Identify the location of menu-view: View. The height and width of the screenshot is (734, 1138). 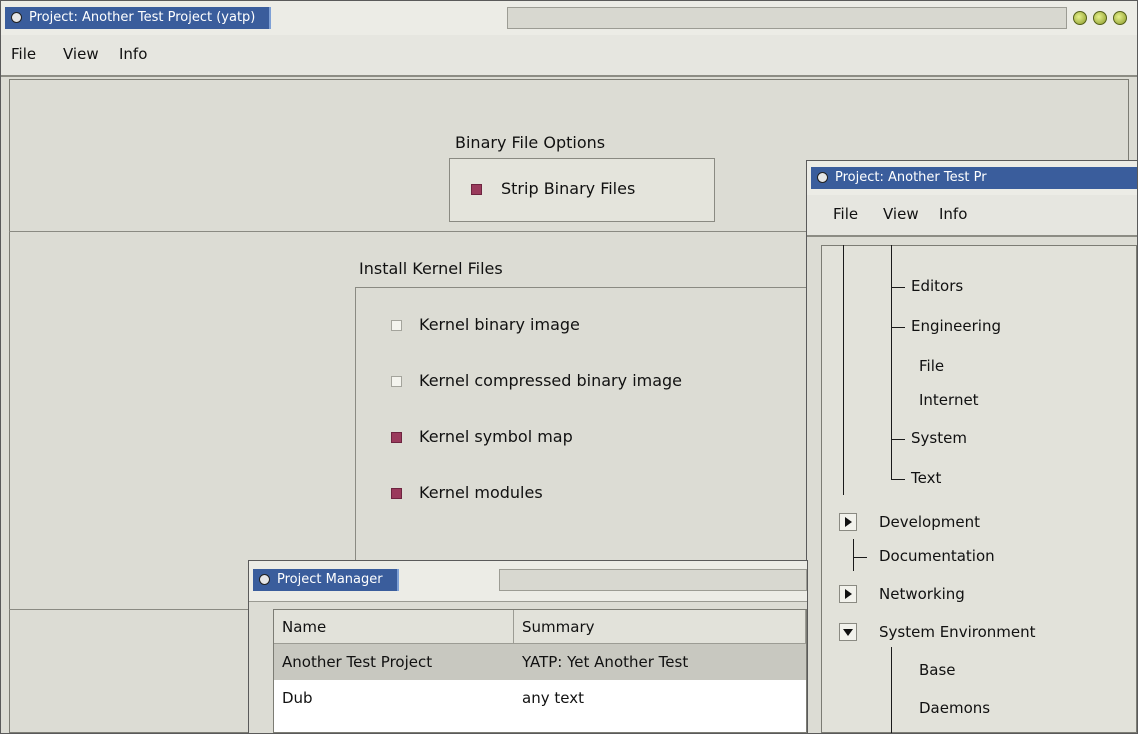
(81, 54).